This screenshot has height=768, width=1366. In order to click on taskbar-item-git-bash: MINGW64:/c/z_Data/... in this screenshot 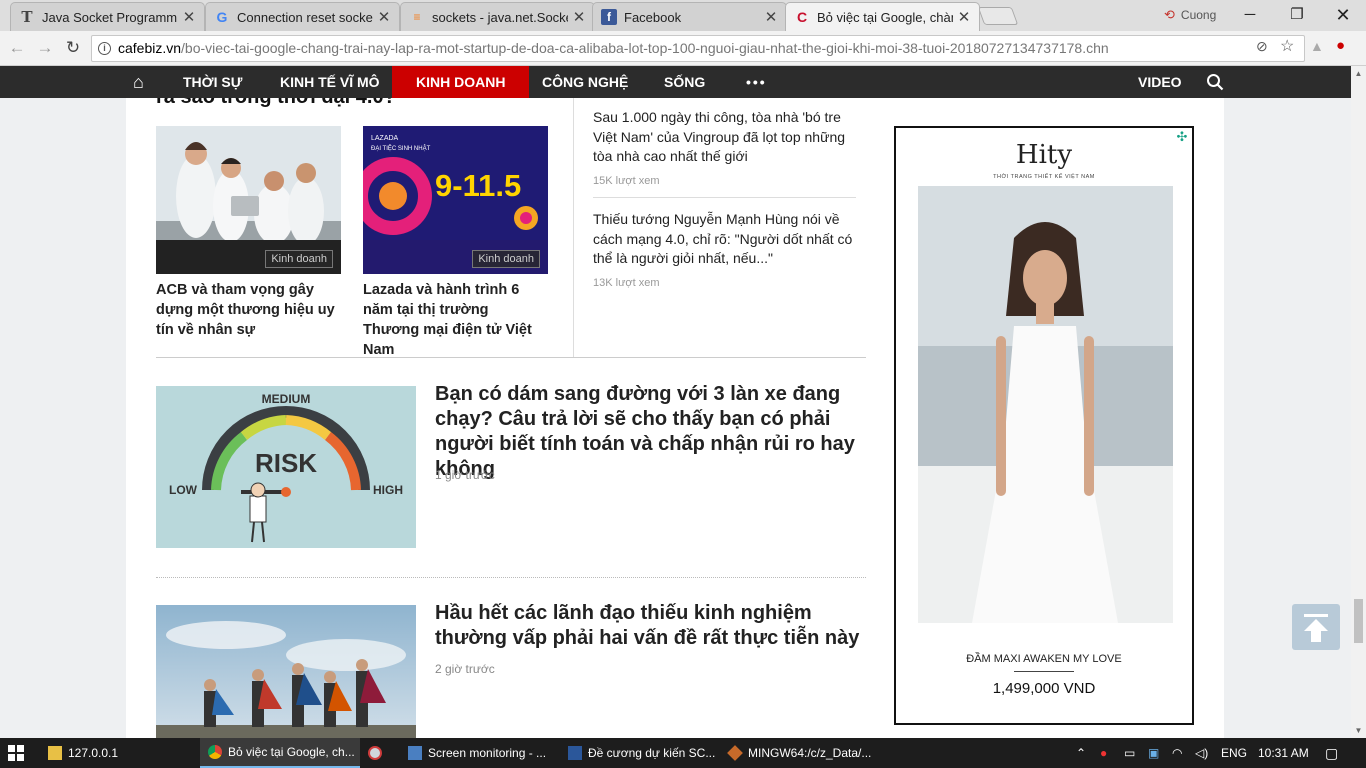, I will do `click(802, 753)`.